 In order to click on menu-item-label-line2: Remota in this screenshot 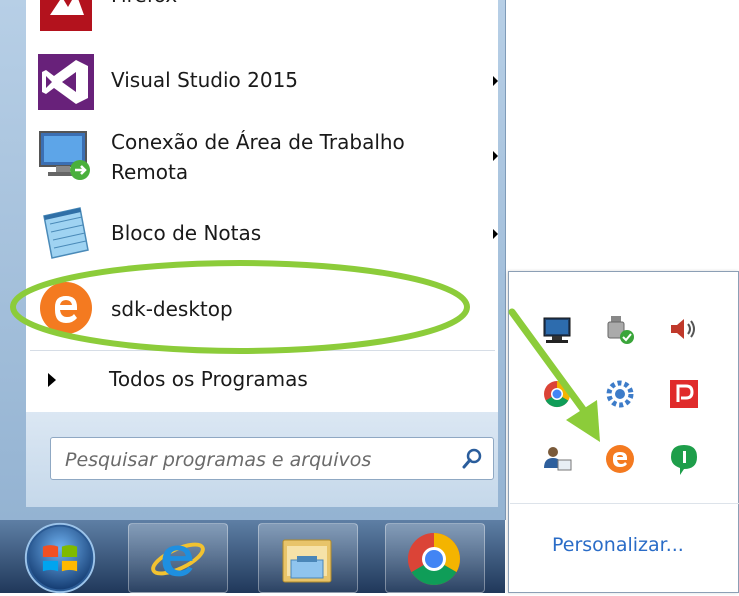, I will do `click(150, 172)`.